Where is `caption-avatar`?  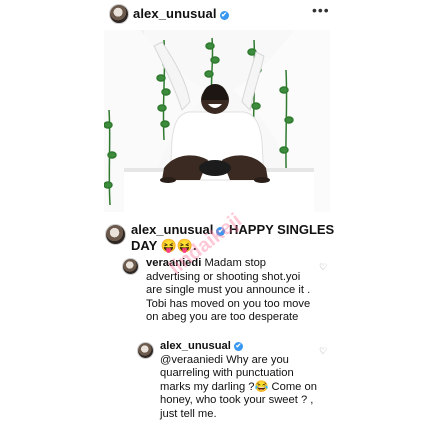
caption-avatar is located at coordinates (115, 234).